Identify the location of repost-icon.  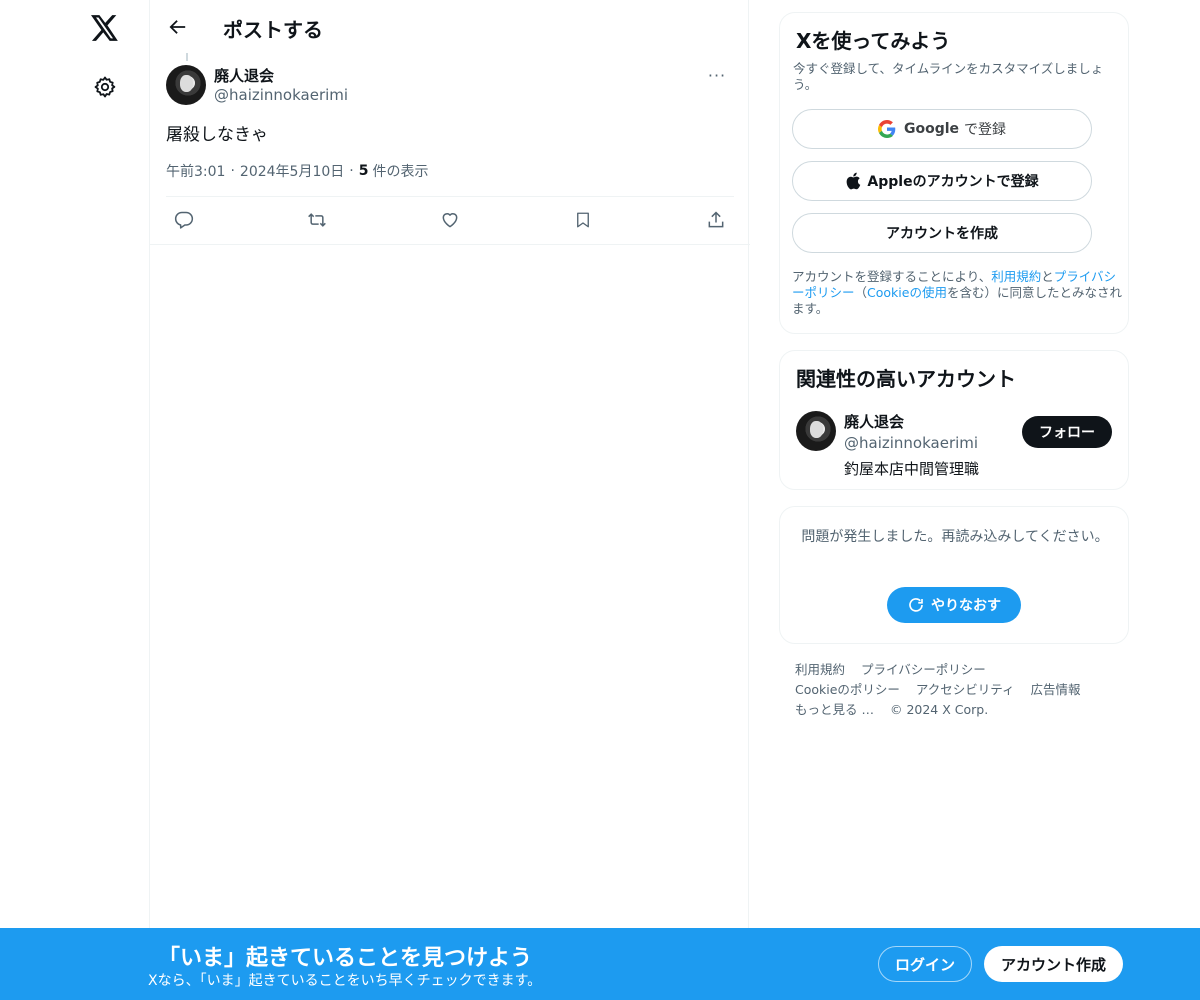
(317, 220).